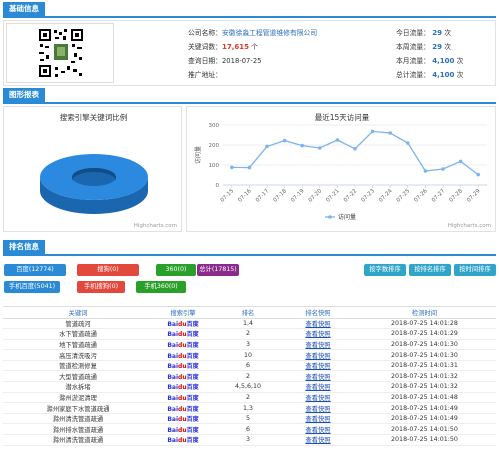 The width and height of the screenshot is (499, 453). I want to click on month-value: 4,100, so click(443, 61).